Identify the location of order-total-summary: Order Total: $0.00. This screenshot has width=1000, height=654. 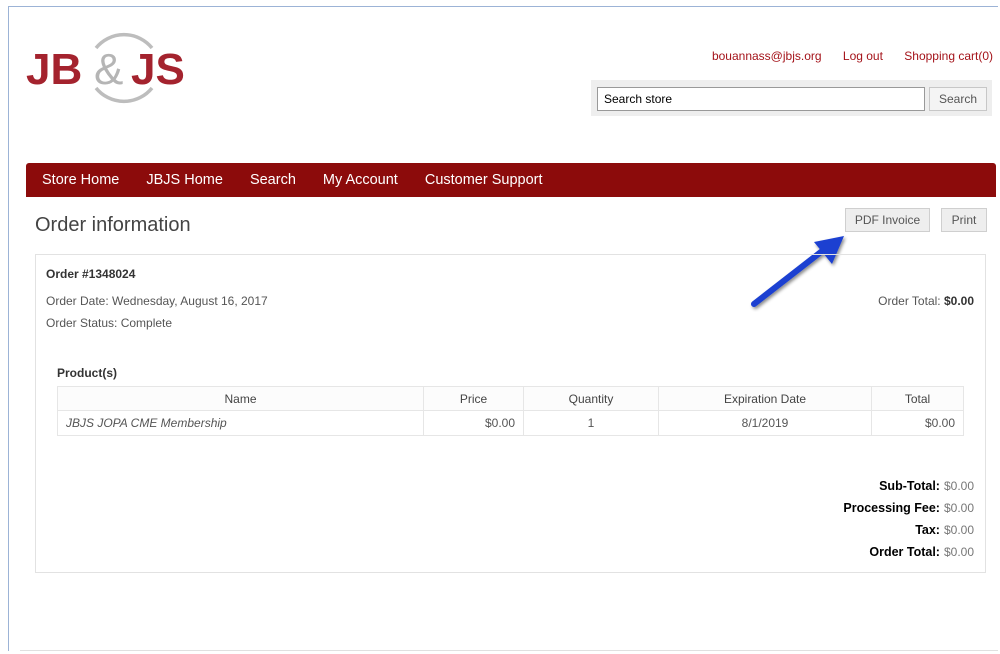
(926, 301).